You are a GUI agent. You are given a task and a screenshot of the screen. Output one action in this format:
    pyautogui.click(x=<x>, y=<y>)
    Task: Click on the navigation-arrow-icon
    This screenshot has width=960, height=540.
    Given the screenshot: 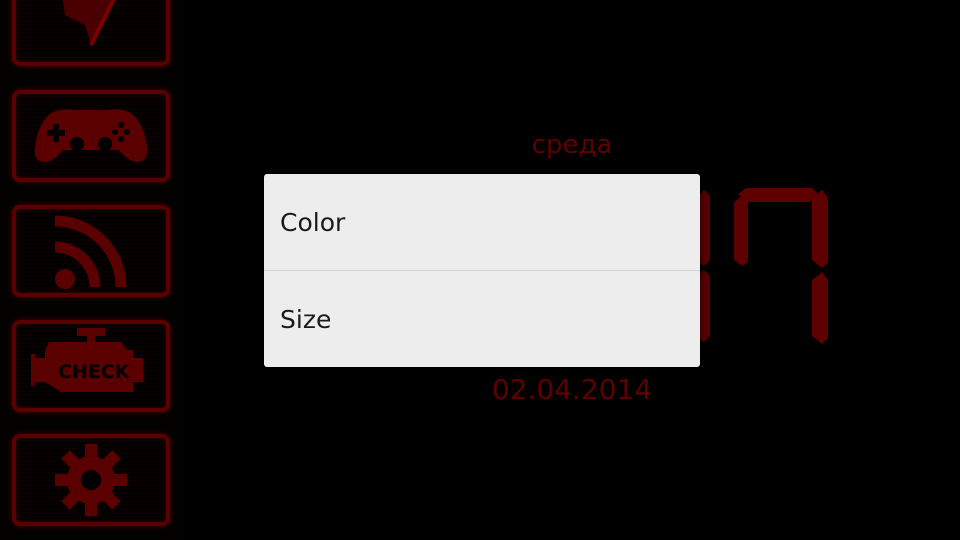 What is the action you would take?
    pyautogui.click(x=89, y=23)
    